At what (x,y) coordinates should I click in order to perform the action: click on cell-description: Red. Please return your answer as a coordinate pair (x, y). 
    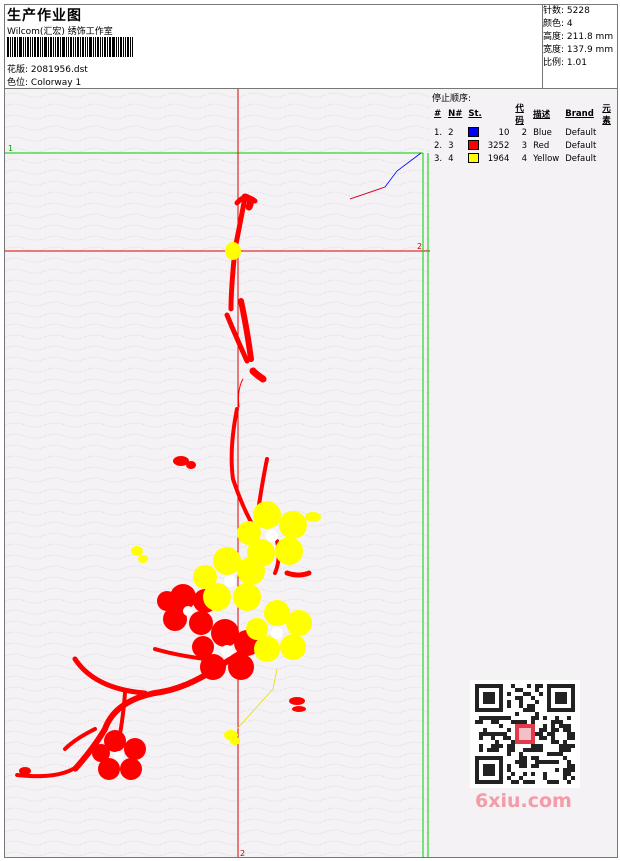
    Looking at the image, I should click on (541, 145).